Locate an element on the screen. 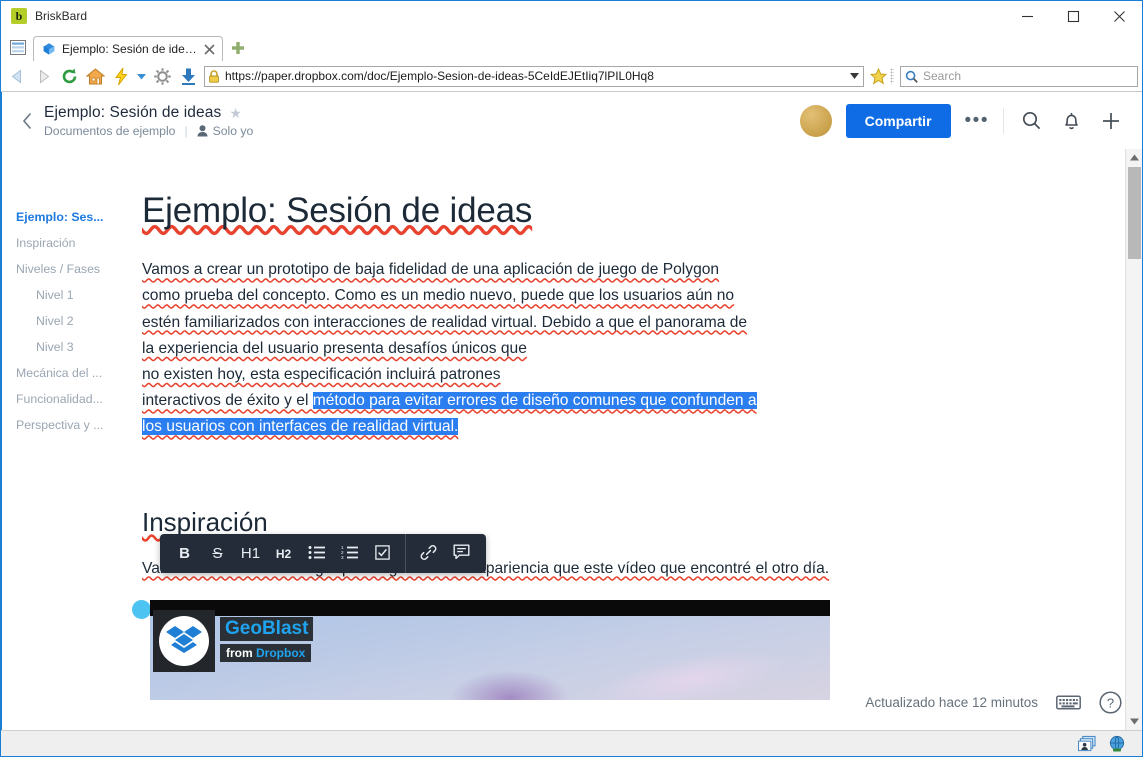  scroll-up-arrow-icon is located at coordinates (1134, 157).